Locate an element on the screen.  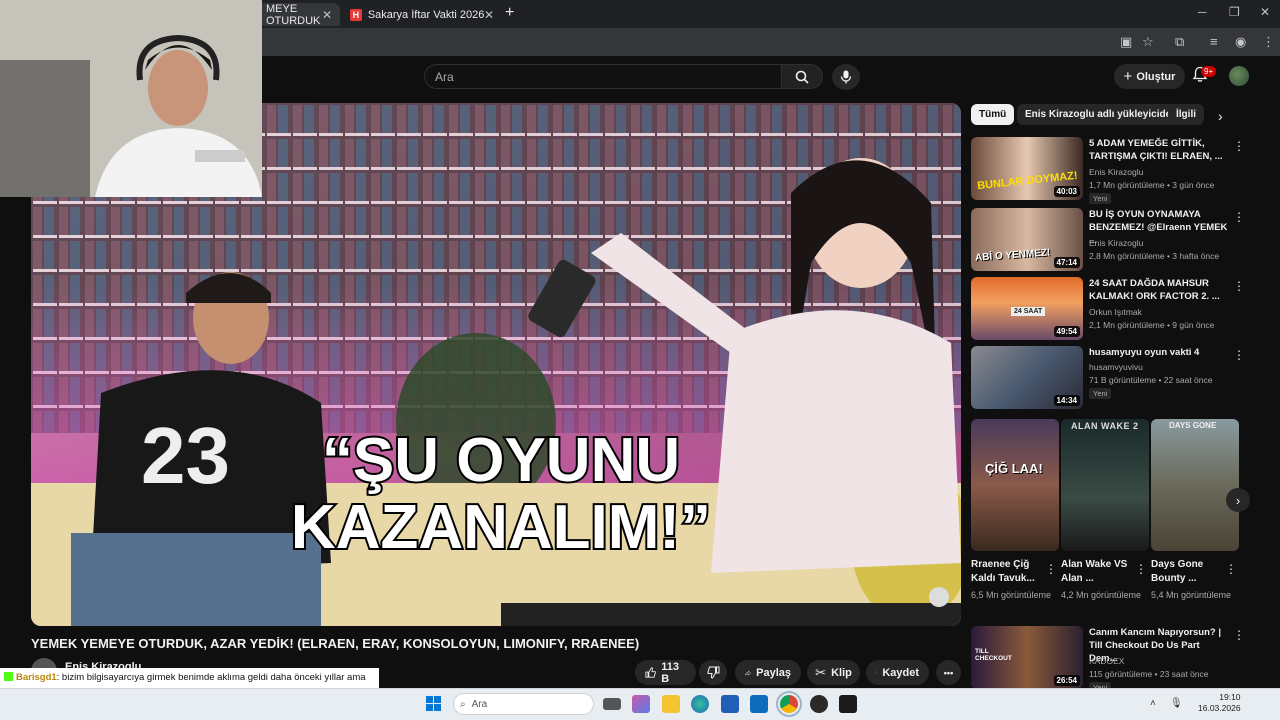
video-thumbnail: 14:34 is located at coordinates (1027, 377).